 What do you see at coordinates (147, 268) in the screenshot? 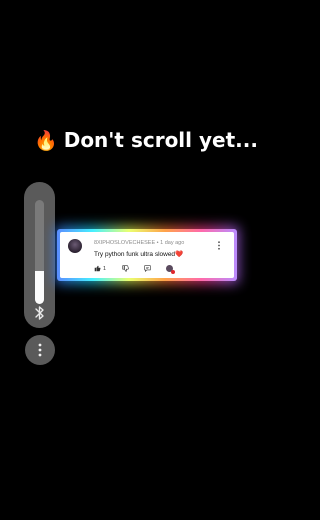
I see `reply-icon` at bounding box center [147, 268].